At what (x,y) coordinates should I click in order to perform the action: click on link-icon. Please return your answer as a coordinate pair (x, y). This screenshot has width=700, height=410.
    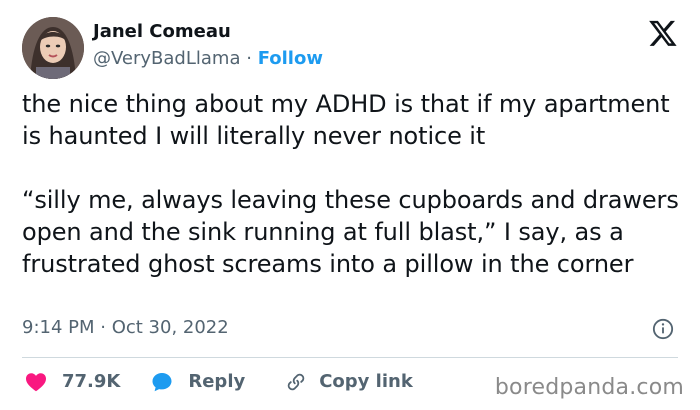
    Looking at the image, I should click on (296, 382).